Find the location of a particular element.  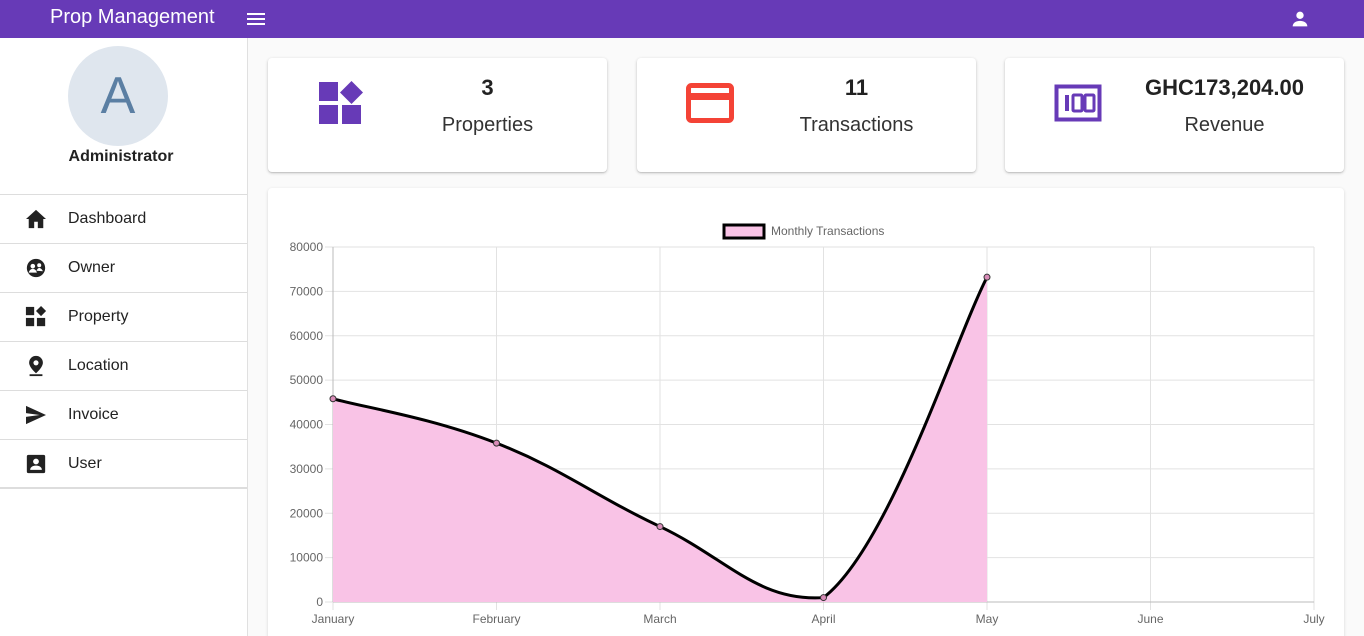

stat-value: 11 is located at coordinates (856, 87).